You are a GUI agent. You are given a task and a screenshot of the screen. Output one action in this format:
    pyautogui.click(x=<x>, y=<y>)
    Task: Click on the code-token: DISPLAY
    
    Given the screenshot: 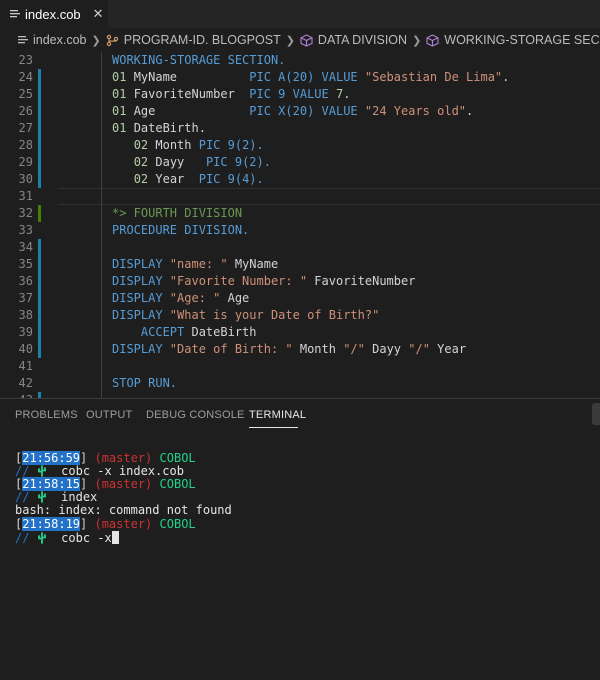 What is the action you would take?
    pyautogui.click(x=141, y=315)
    